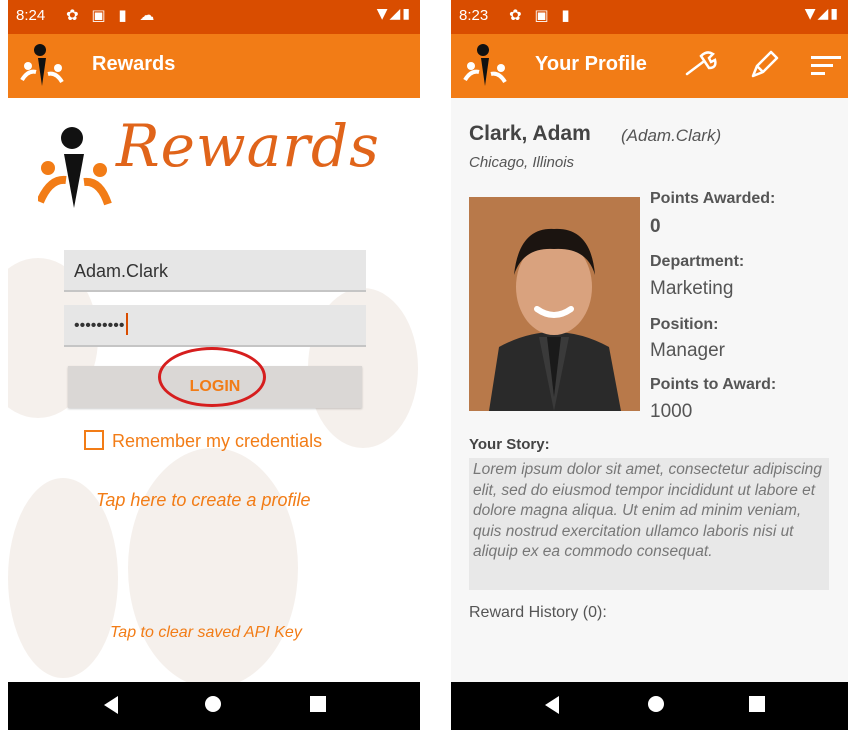 The width and height of the screenshot is (848, 730). Describe the element at coordinates (99, 325) in the screenshot. I see `password-value: •••••••••` at that location.